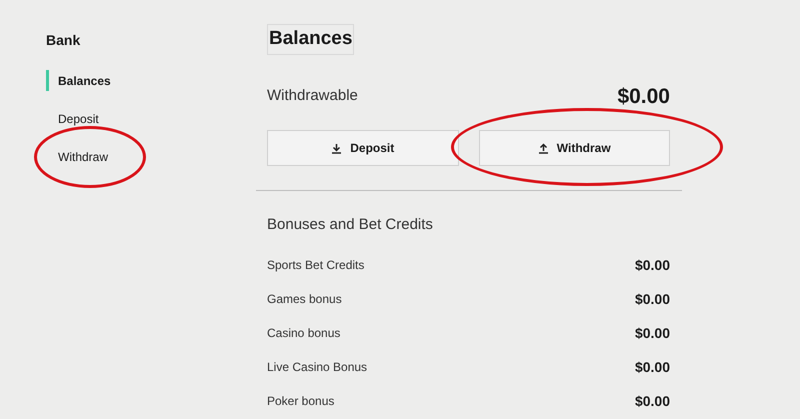 The image size is (800, 419). What do you see at coordinates (300, 401) in the screenshot?
I see `bonus-label: Poker bonus` at bounding box center [300, 401].